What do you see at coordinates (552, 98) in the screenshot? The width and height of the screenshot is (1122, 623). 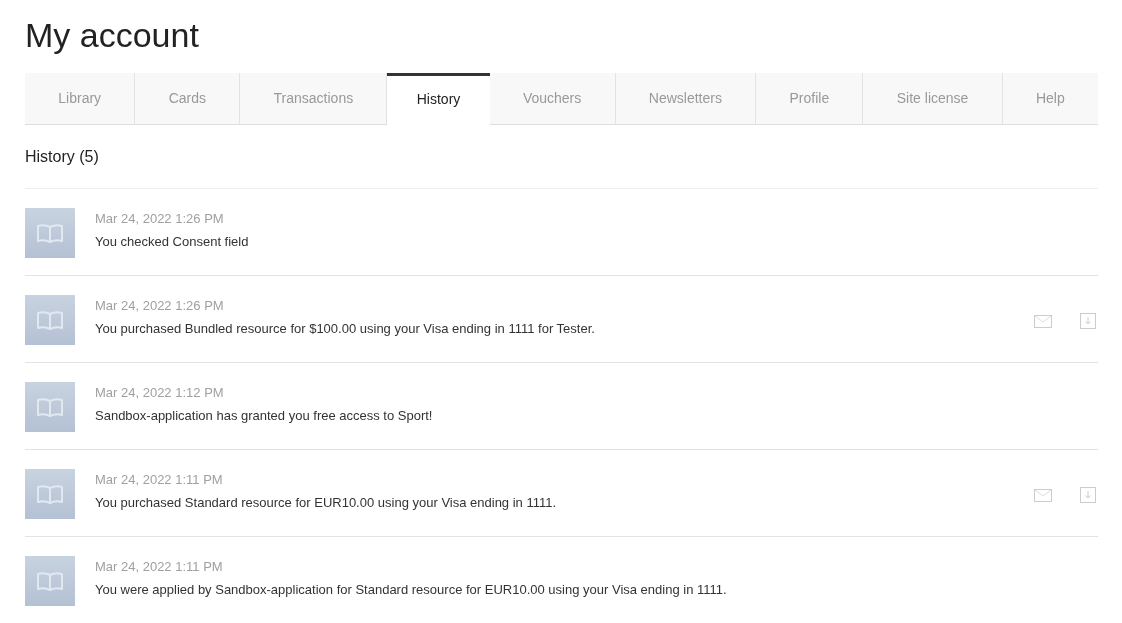 I see `tab: Vouchers` at bounding box center [552, 98].